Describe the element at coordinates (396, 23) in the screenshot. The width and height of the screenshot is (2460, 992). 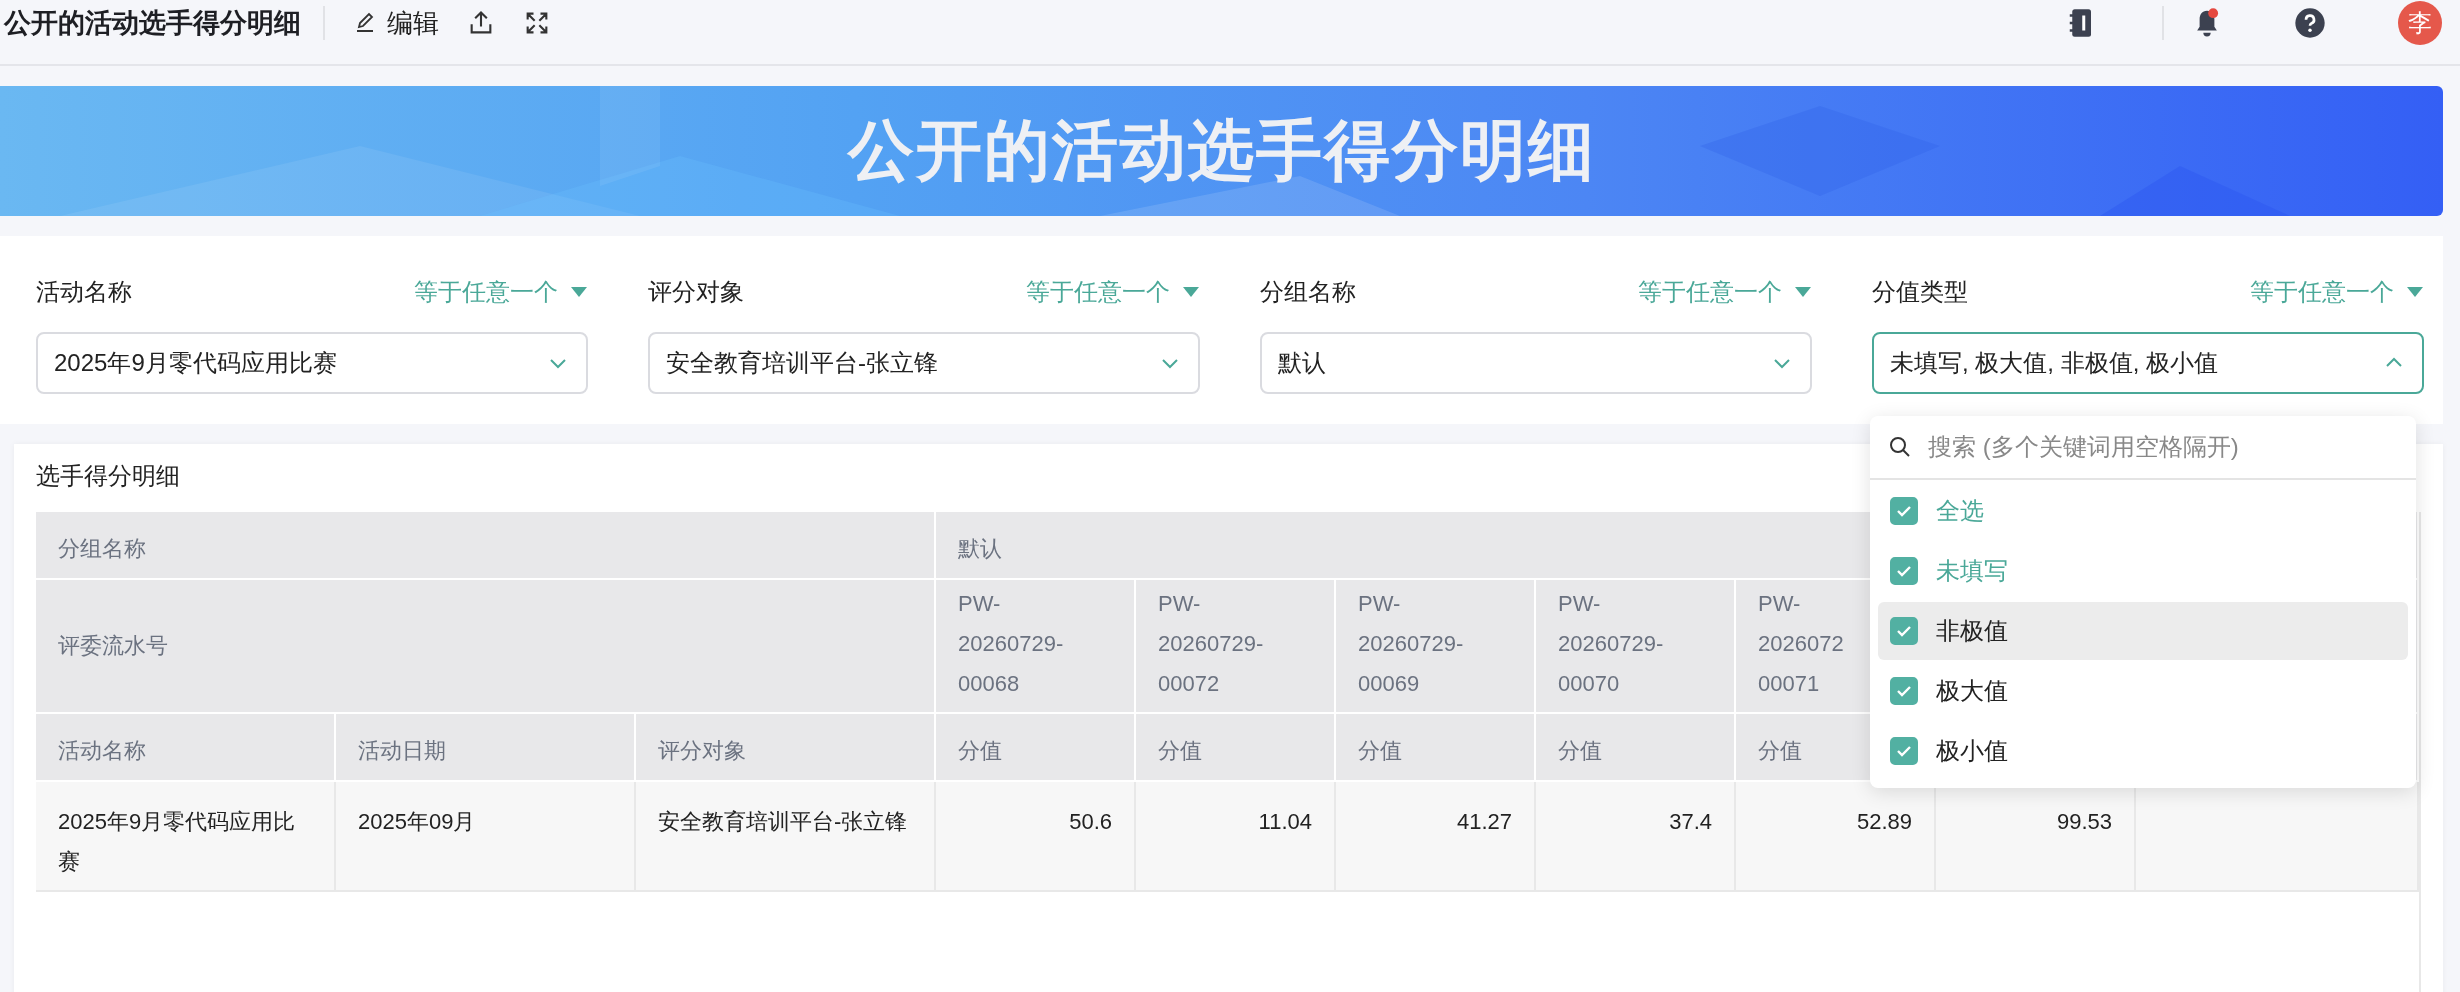
I see `edit-button: 编辑` at that location.